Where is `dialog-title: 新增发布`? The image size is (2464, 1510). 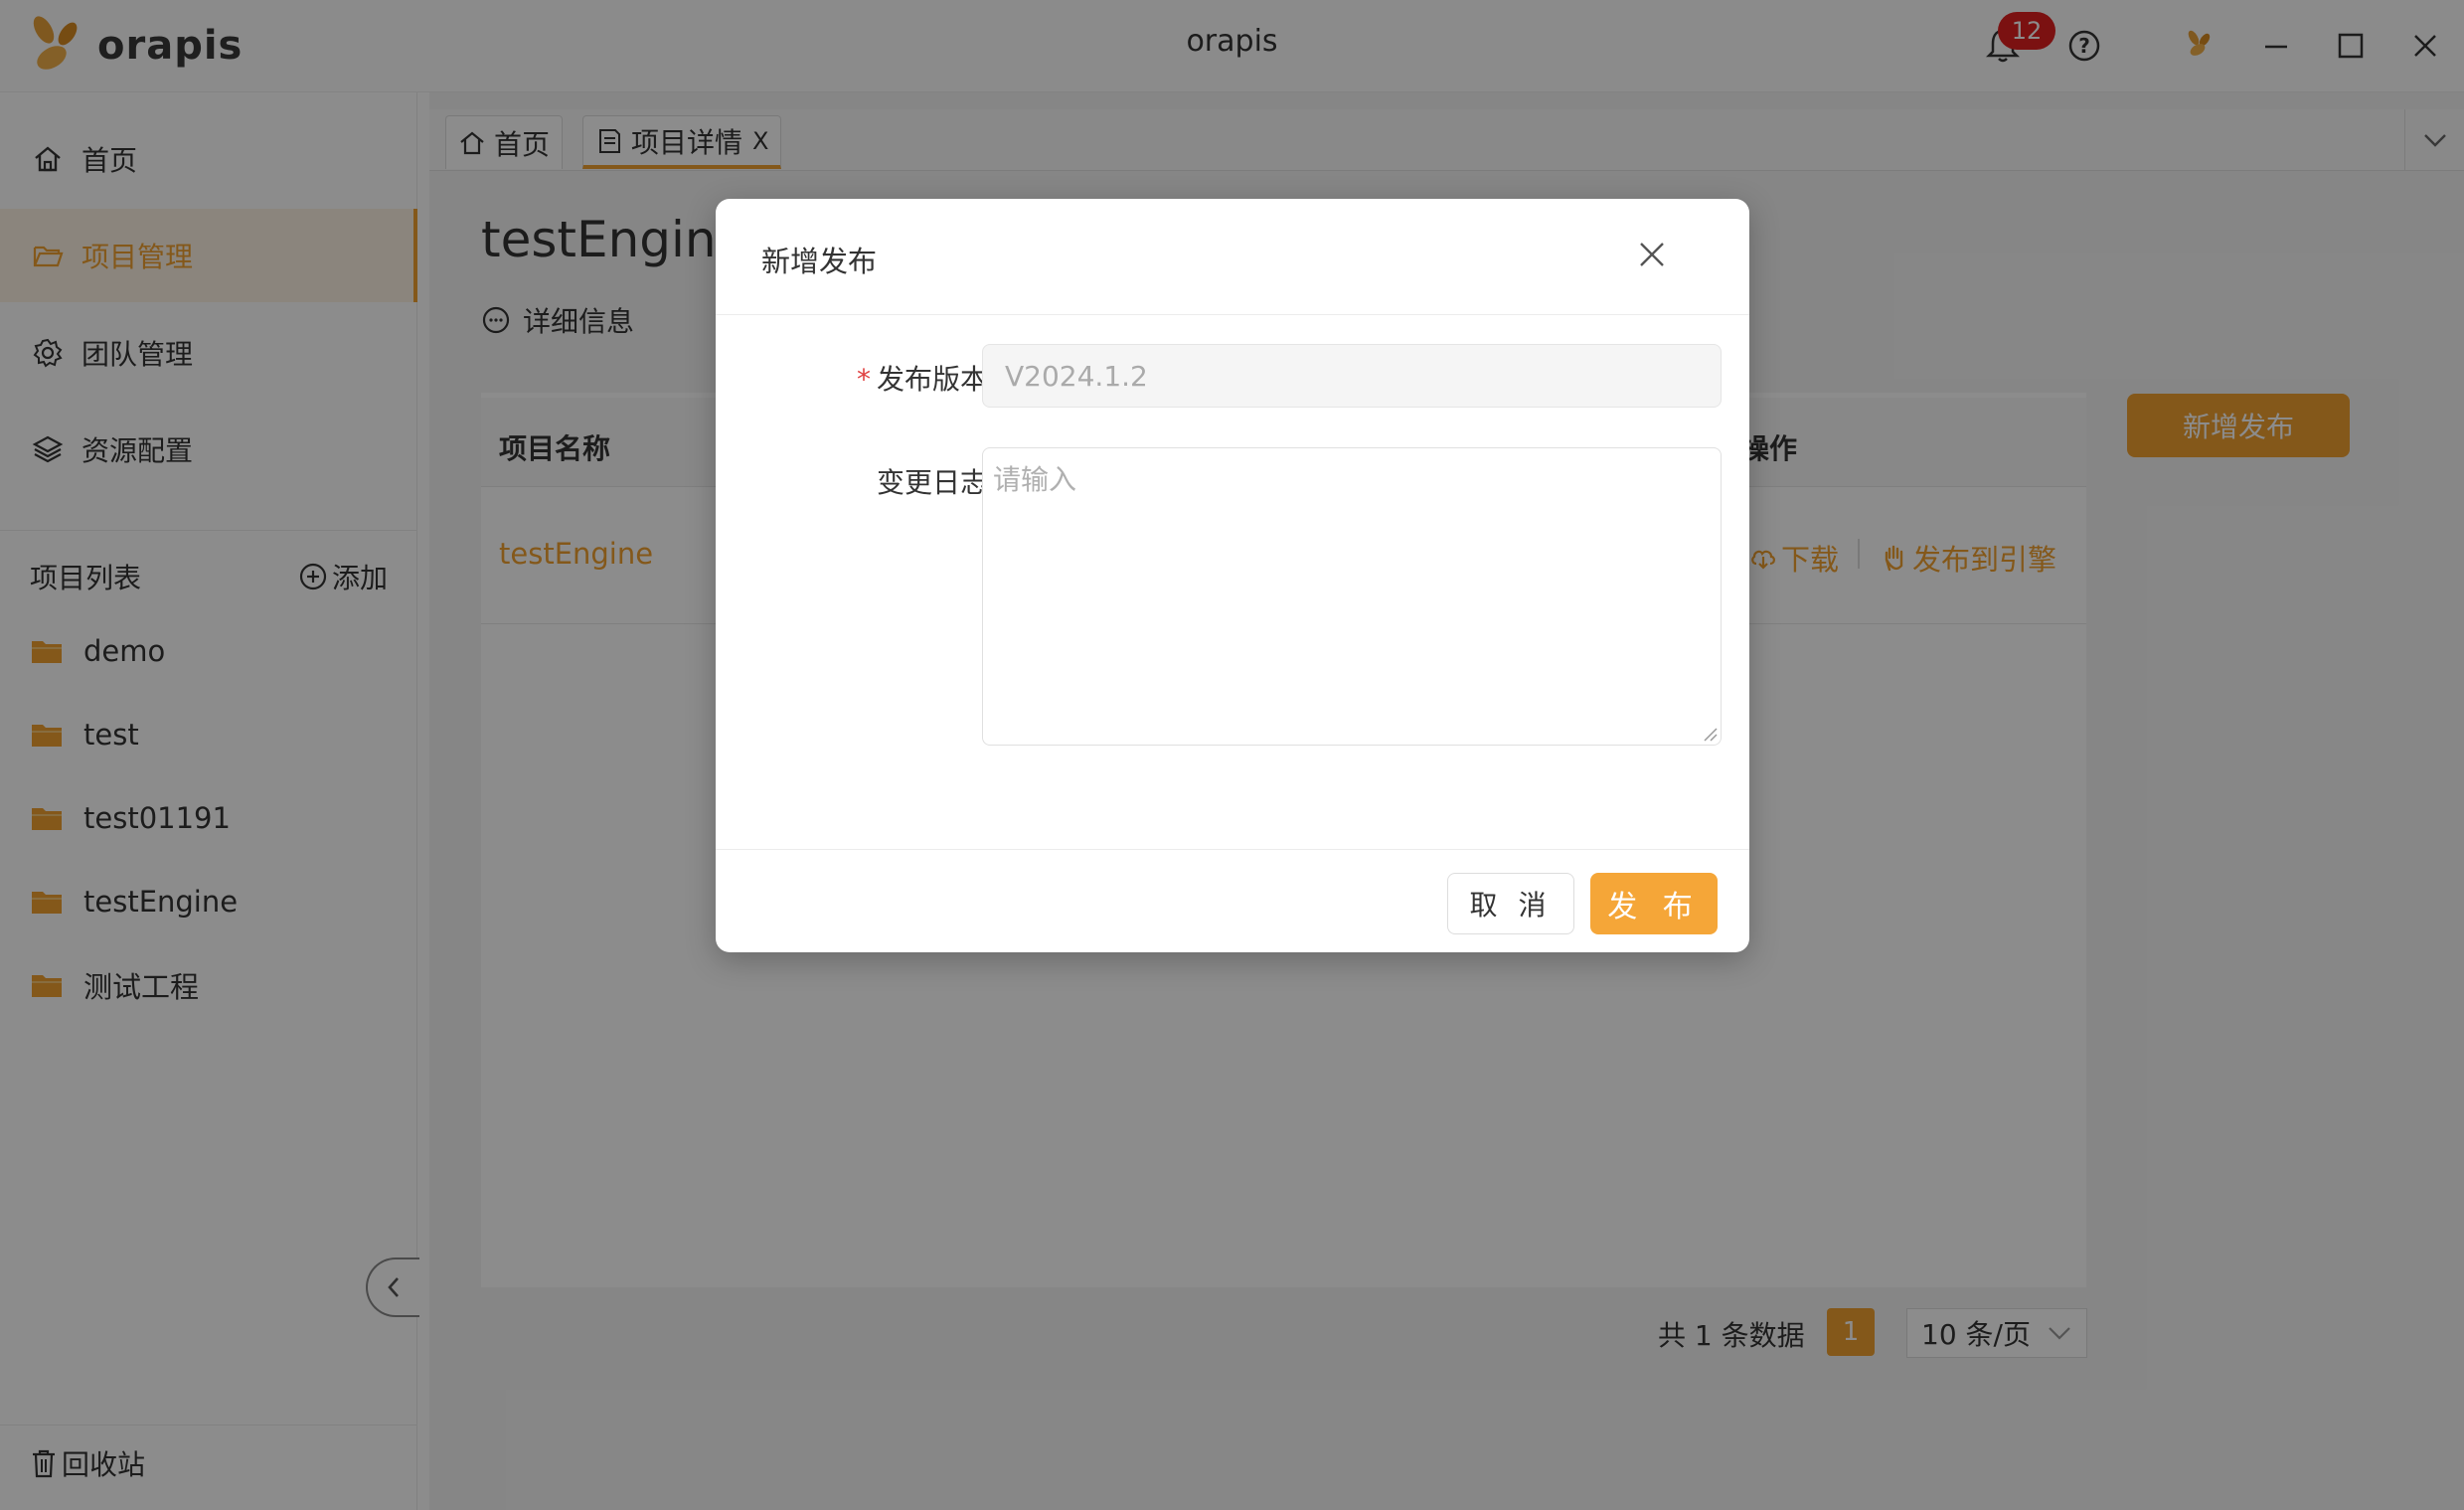 dialog-title: 新增发布 is located at coordinates (820, 261).